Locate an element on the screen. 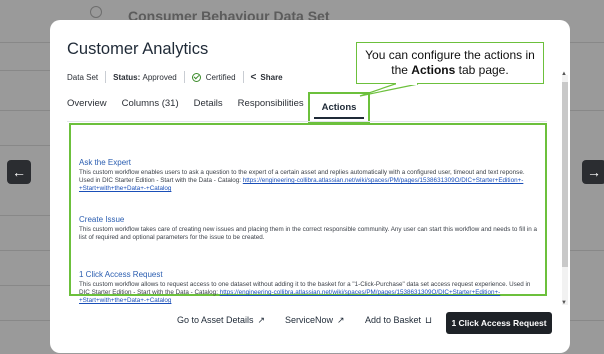  next-arrow-button: → is located at coordinates (593, 172).